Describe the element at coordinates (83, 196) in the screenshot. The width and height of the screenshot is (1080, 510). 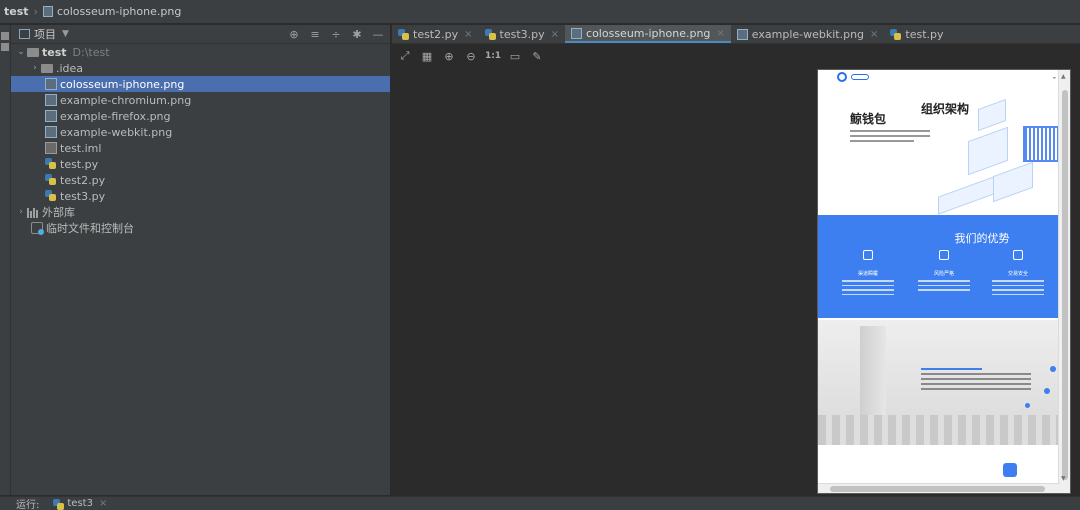
I see `tree-item-label: test3.py` at that location.